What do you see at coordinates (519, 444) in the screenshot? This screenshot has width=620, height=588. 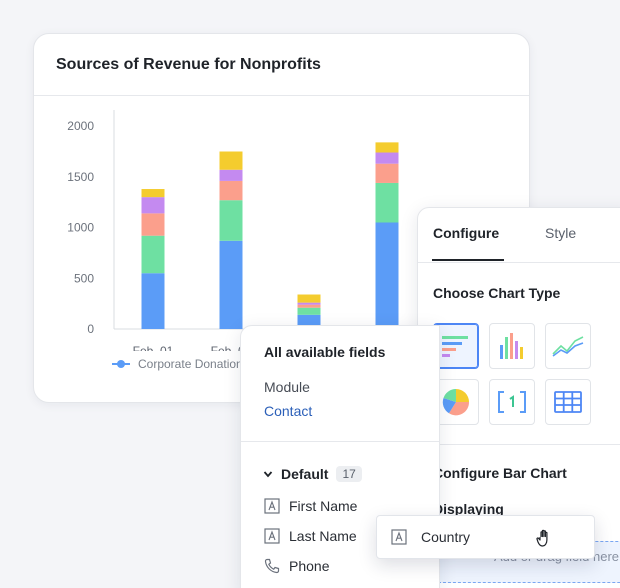 I see `config-divider` at bounding box center [519, 444].